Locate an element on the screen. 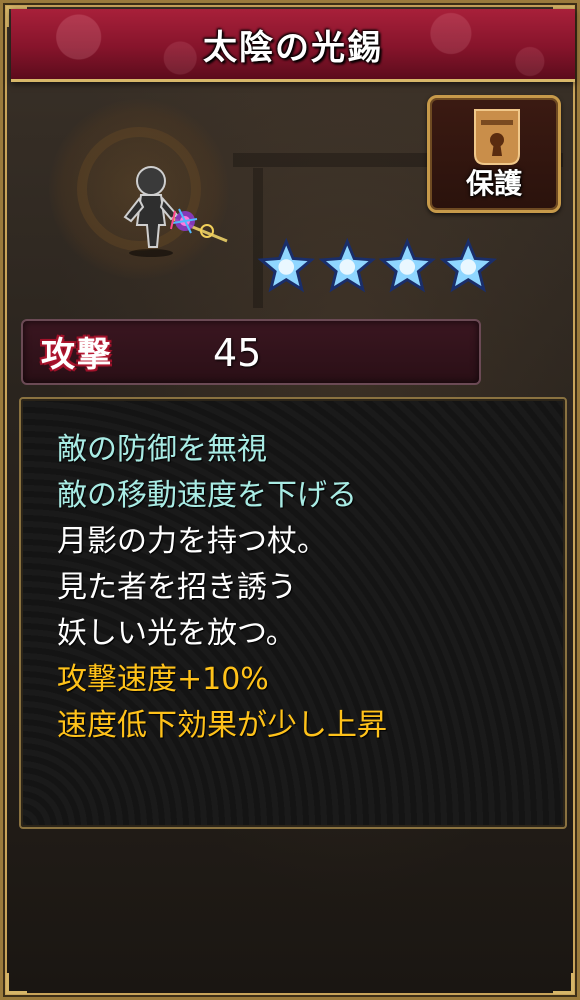  bonus-line: 速度低下効果が少し上昇 is located at coordinates (222, 725).